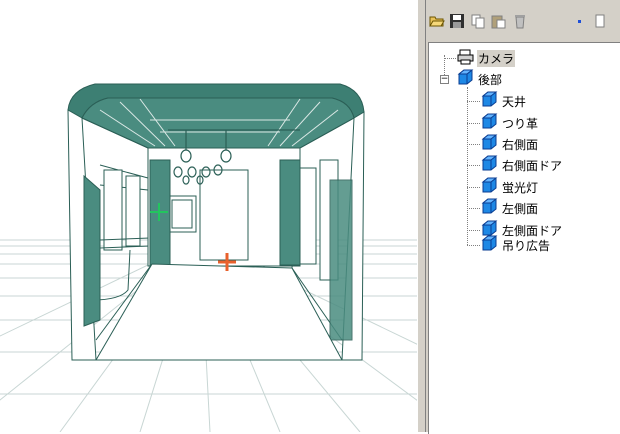 The image size is (620, 434). Describe the element at coordinates (478, 21) in the screenshot. I see `copy-icon` at that location.